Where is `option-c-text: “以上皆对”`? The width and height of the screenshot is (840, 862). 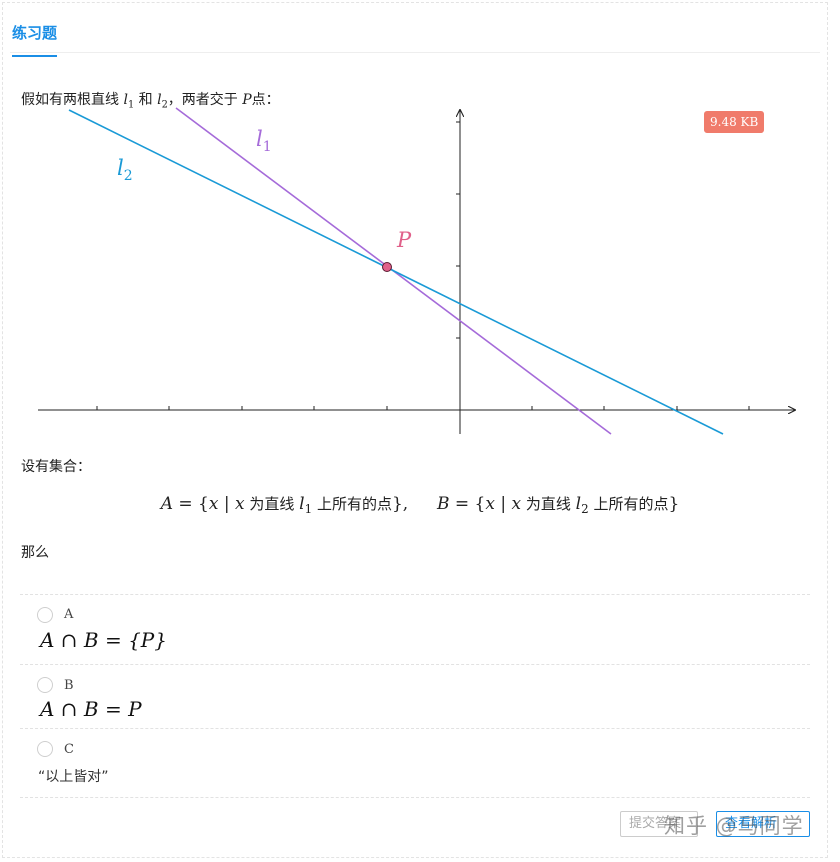
option-c-text: “以上皆对” is located at coordinates (73, 777).